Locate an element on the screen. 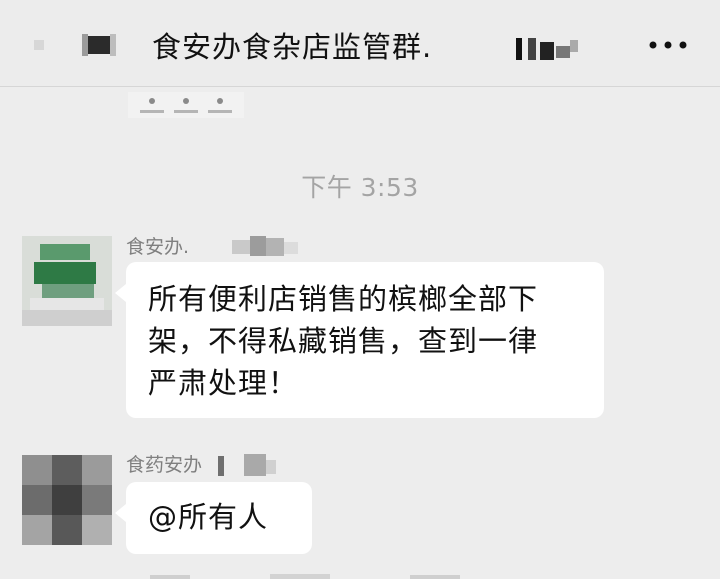 The width and height of the screenshot is (720, 579). member-count-blur is located at coordinates (547, 49).